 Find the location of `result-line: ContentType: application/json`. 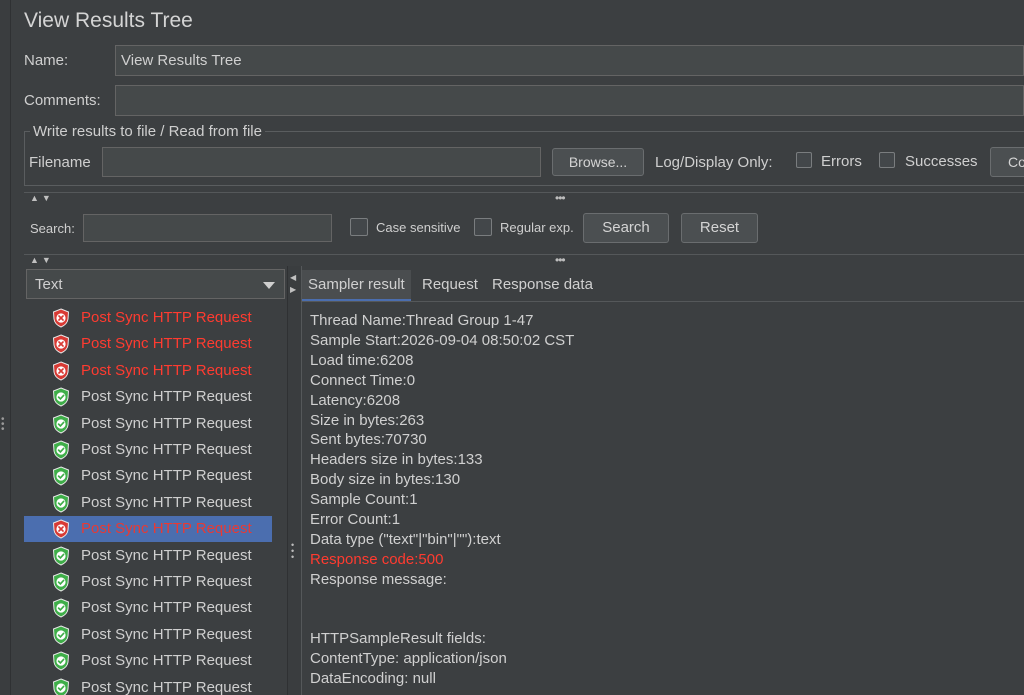

result-line: ContentType: application/json is located at coordinates (408, 659).